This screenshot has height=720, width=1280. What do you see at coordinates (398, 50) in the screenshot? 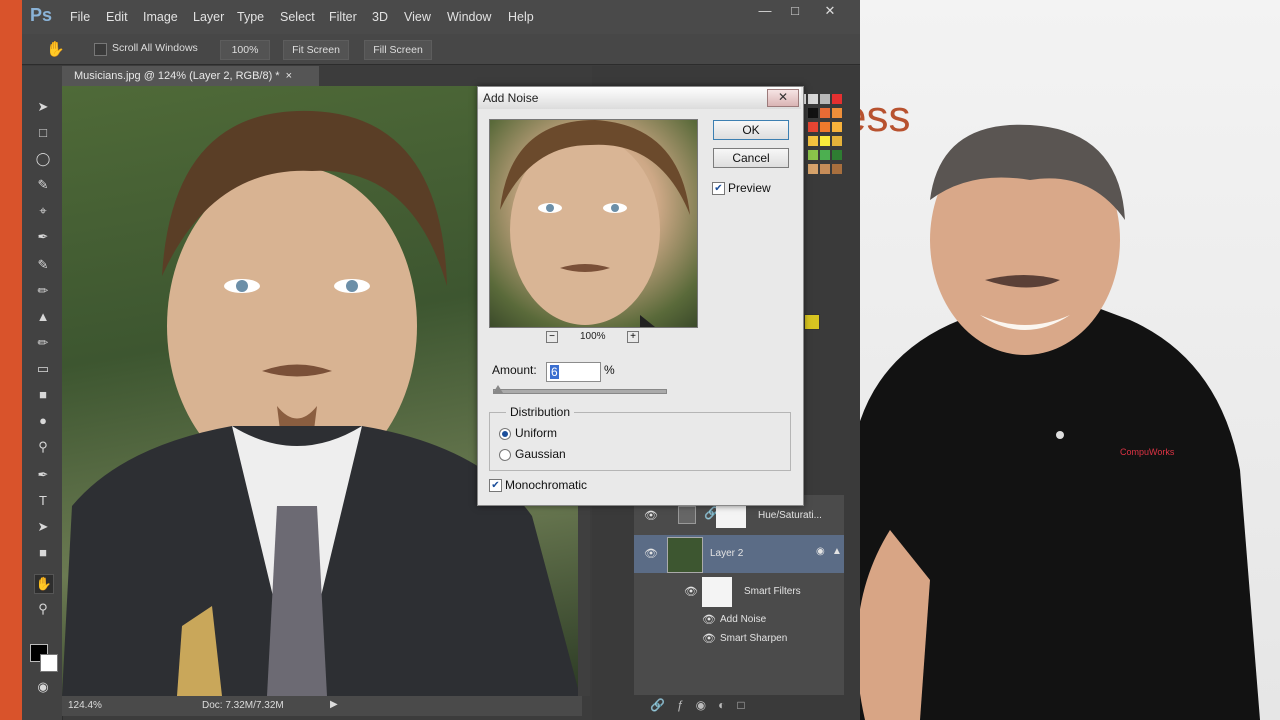
I see `fill-screen-button: Fill Screen` at bounding box center [398, 50].